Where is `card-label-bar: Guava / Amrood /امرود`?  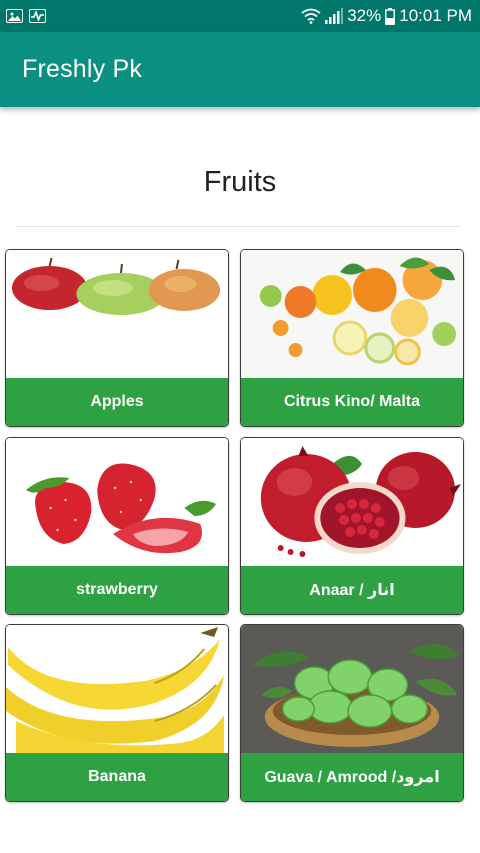
card-label-bar: Guava / Amrood /امرود is located at coordinates (352, 777).